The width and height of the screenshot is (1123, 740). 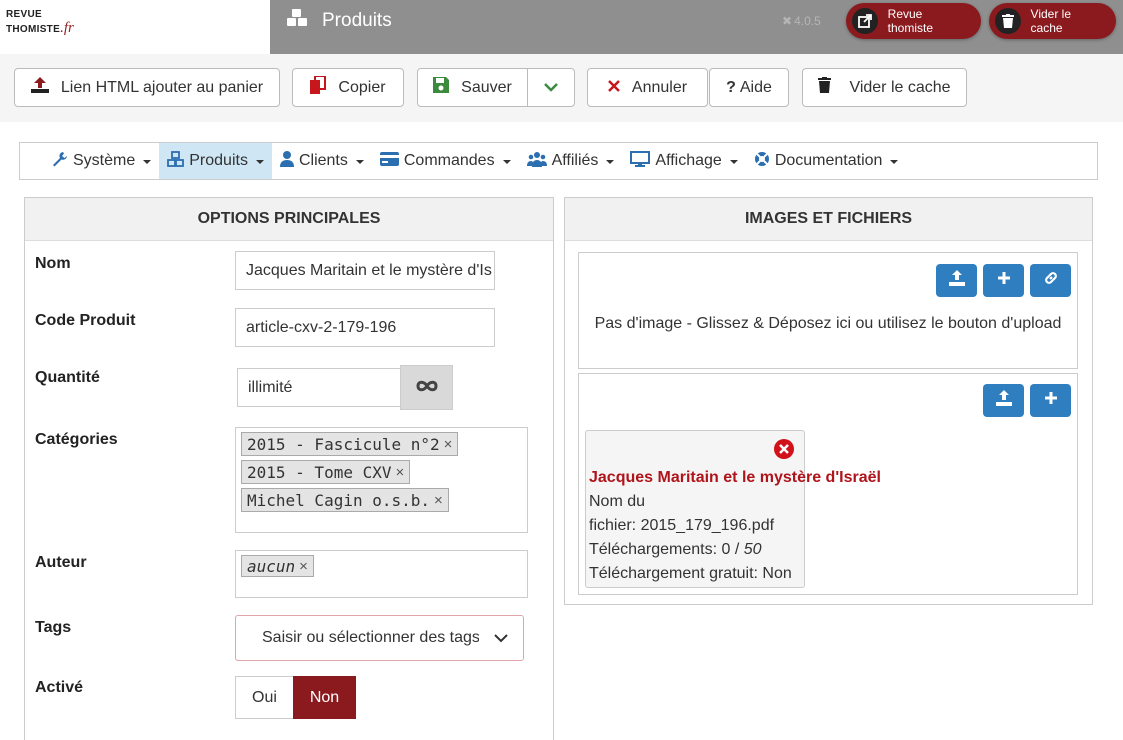 I want to click on active-yes-button: Oui, so click(x=264, y=697).